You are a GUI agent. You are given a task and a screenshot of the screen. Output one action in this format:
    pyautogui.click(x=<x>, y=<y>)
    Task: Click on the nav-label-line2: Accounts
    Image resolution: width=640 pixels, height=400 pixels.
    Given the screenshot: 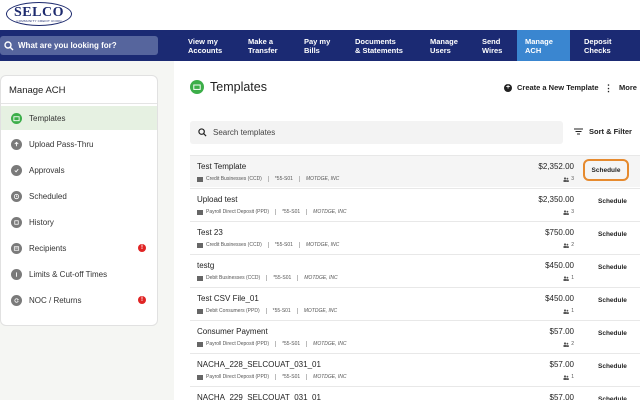 What is the action you would take?
    pyautogui.click(x=205, y=50)
    